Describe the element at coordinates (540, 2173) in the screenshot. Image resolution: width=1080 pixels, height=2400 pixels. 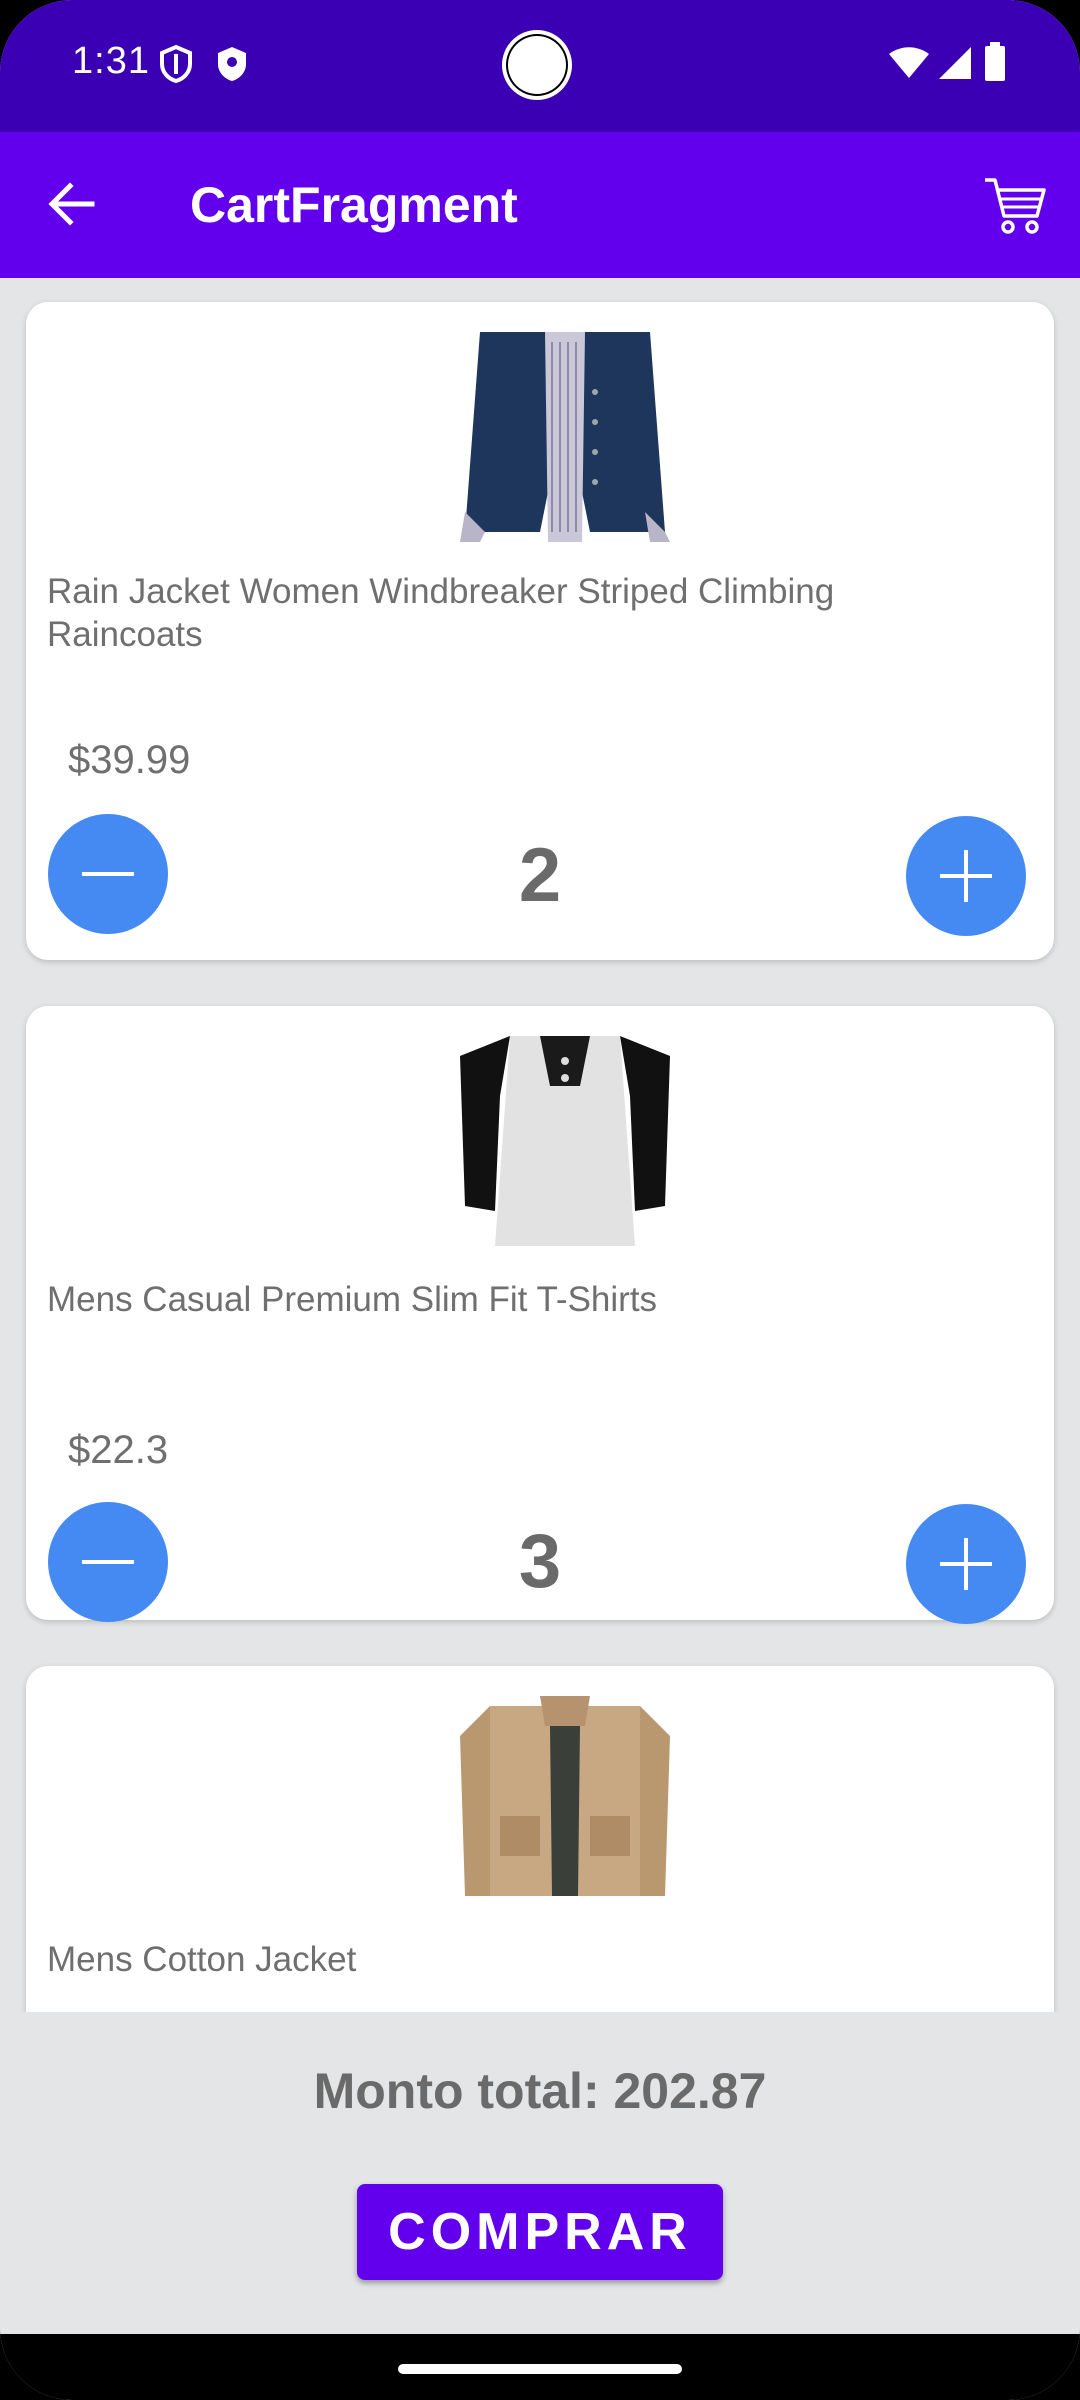
I see `checkout-panel: Monto total: 202.87 COMPRAR` at that location.